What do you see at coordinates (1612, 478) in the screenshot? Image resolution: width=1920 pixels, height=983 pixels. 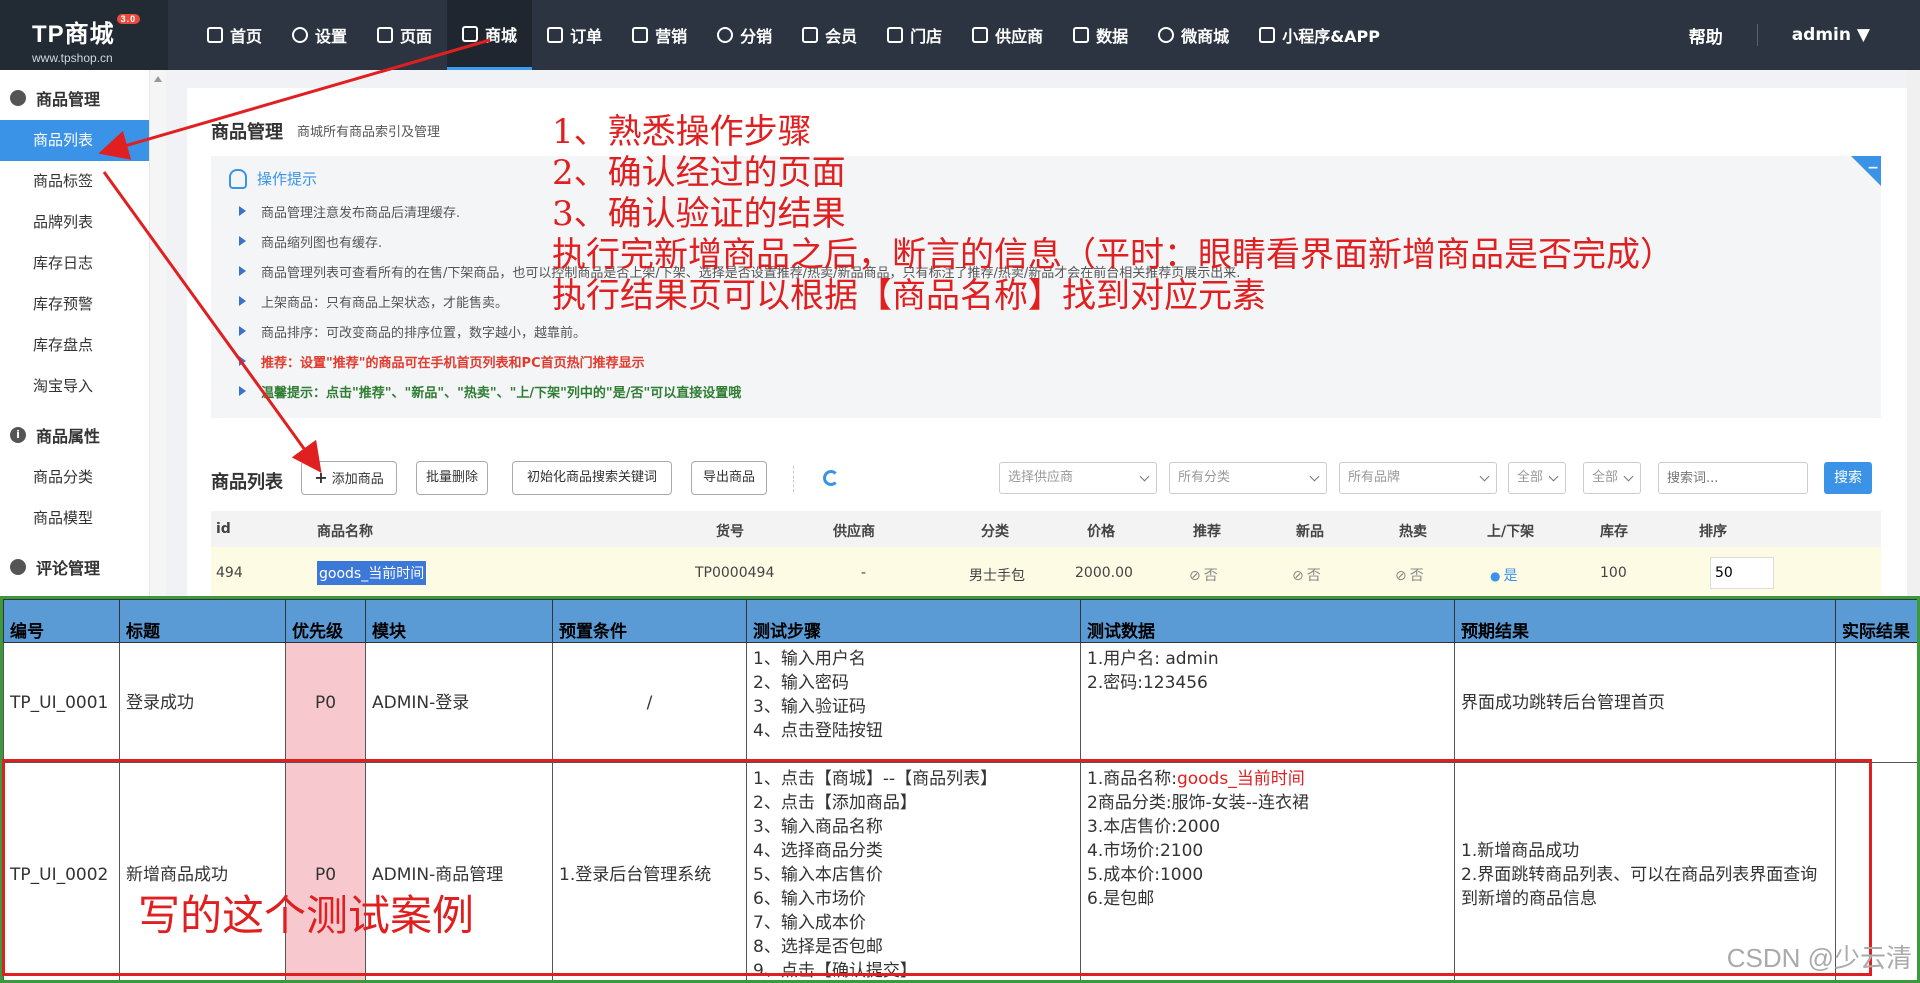 I see `type-select: 全部` at bounding box center [1612, 478].